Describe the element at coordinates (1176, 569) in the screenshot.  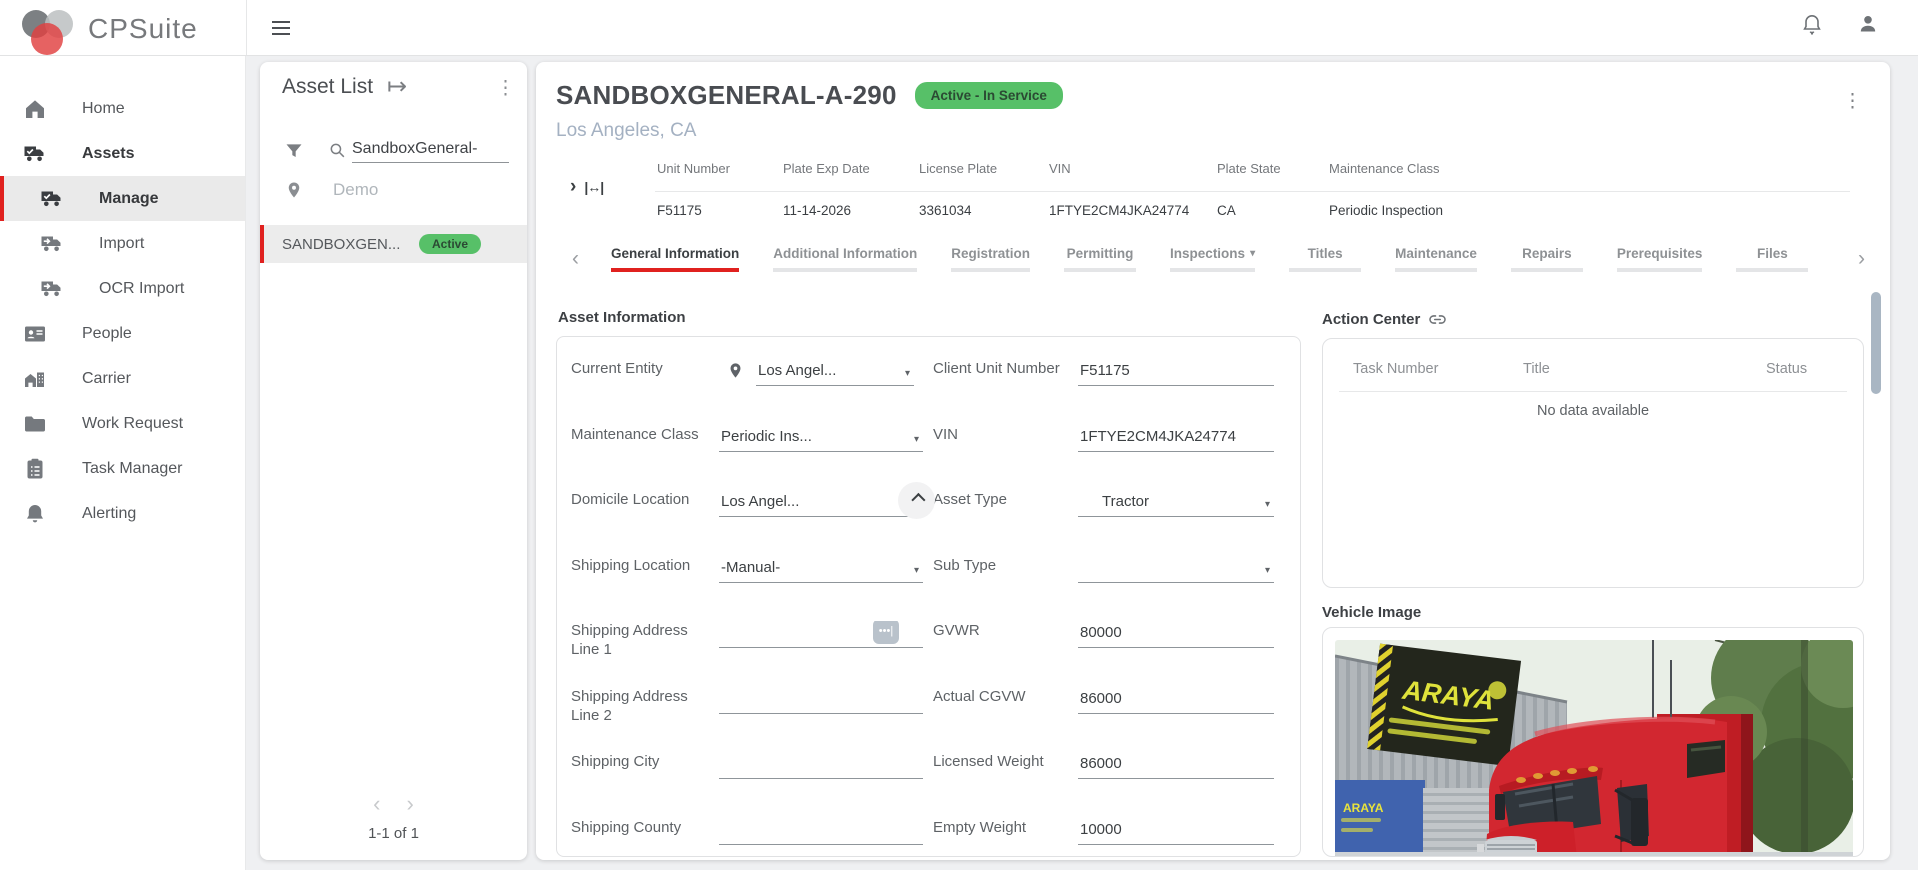
I see `sub-type-select: ▾` at that location.